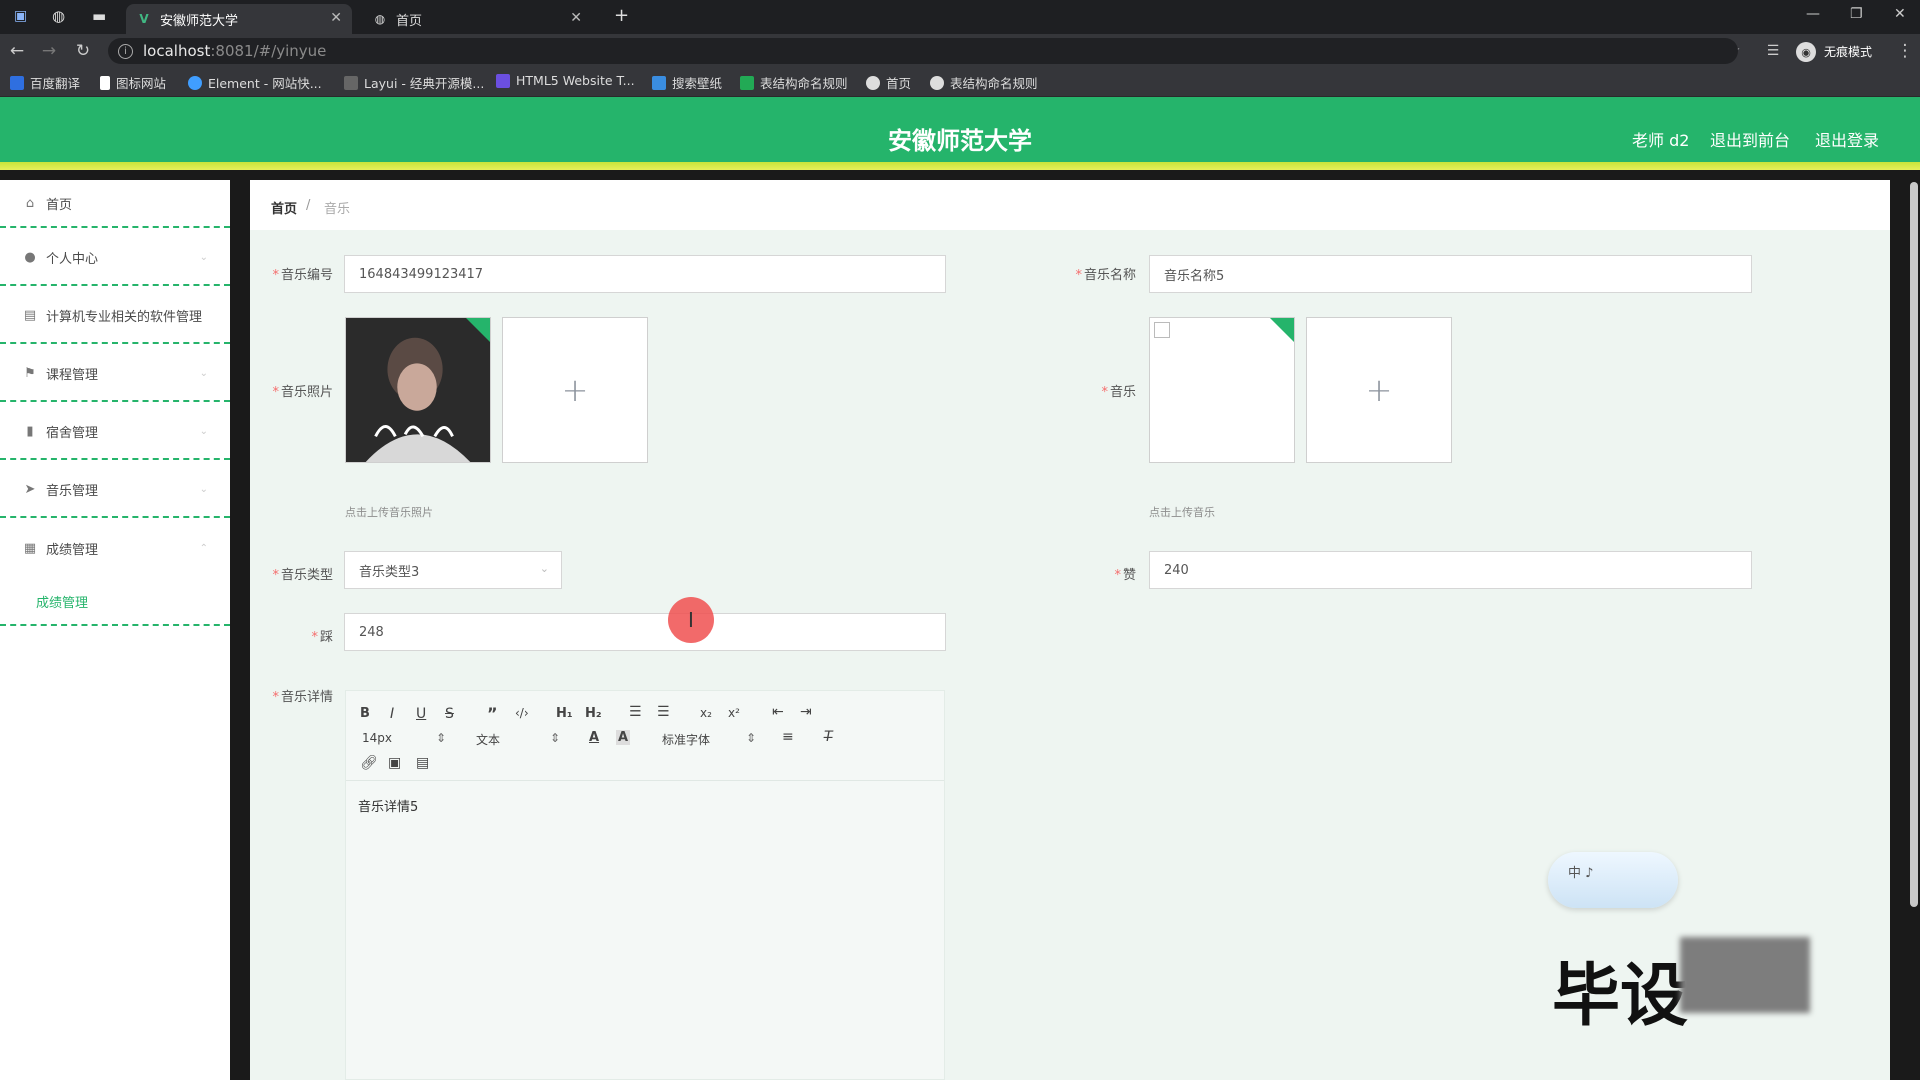  I want to click on font-color-icon: A, so click(594, 737).